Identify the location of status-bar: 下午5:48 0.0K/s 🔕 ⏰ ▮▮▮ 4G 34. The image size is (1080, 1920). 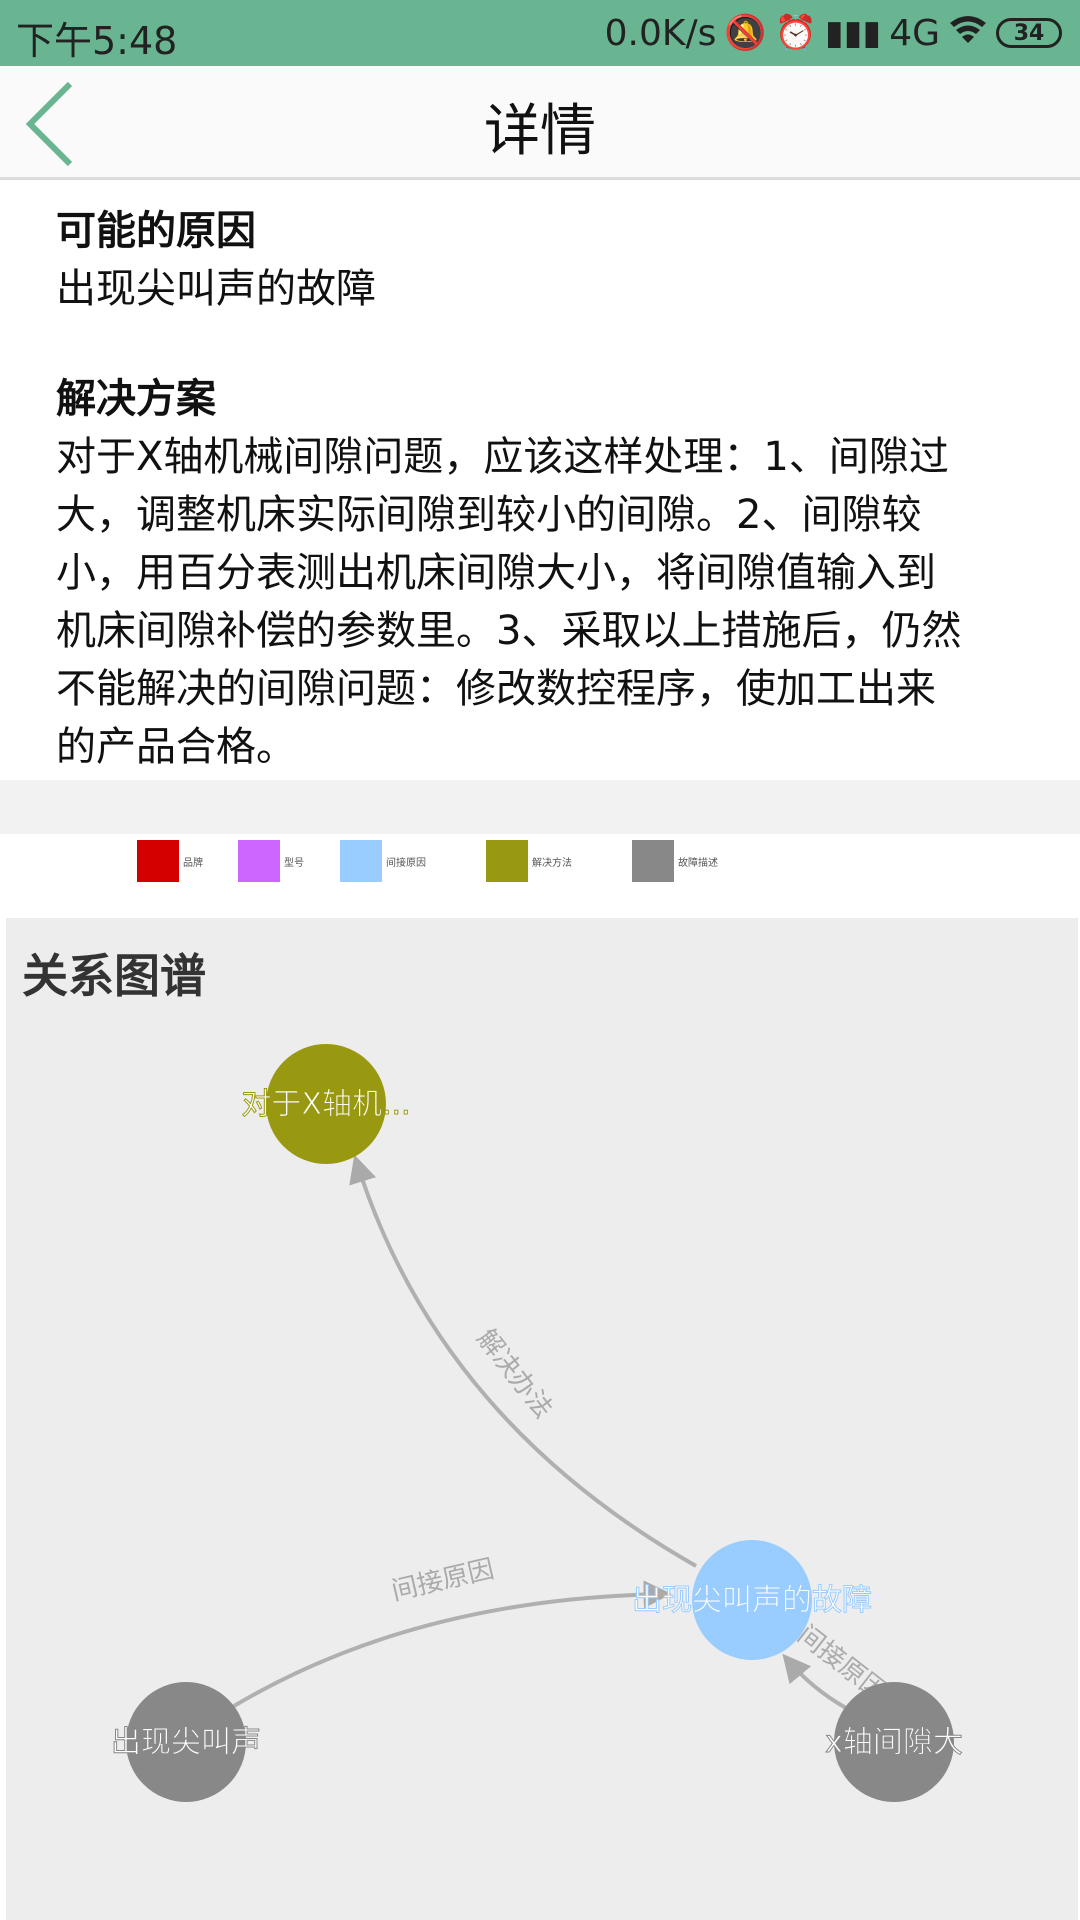
(540, 33).